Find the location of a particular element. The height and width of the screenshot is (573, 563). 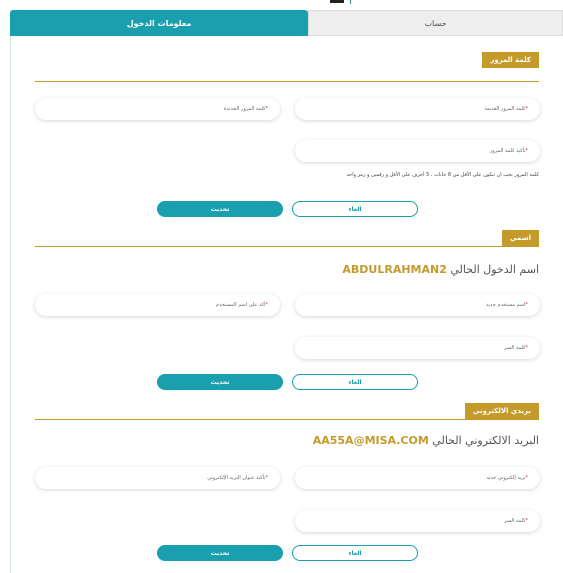

section-badge-email: بريدي الالكتروني is located at coordinates (501, 411).